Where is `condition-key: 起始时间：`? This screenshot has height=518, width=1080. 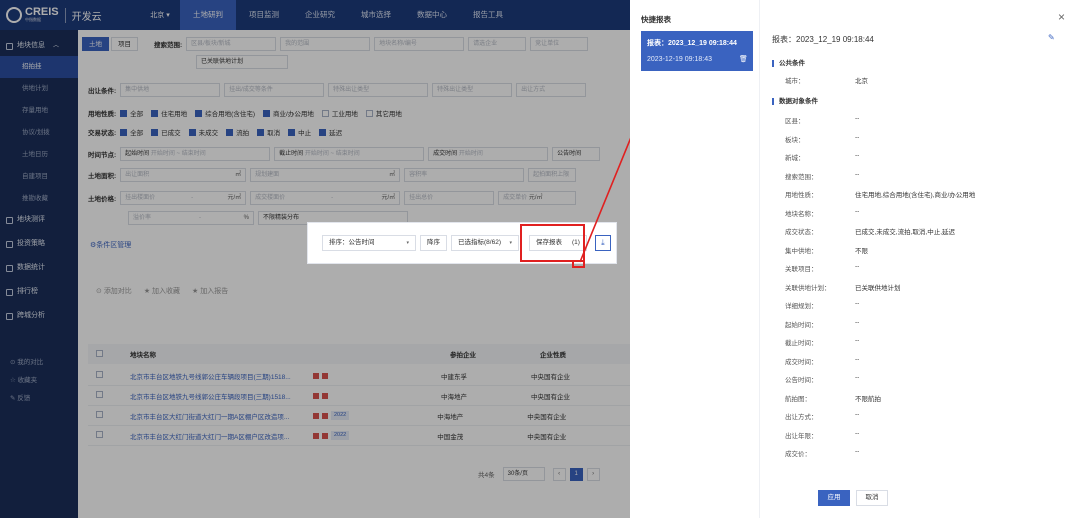 condition-key: 起始时间： is located at coordinates (801, 325).